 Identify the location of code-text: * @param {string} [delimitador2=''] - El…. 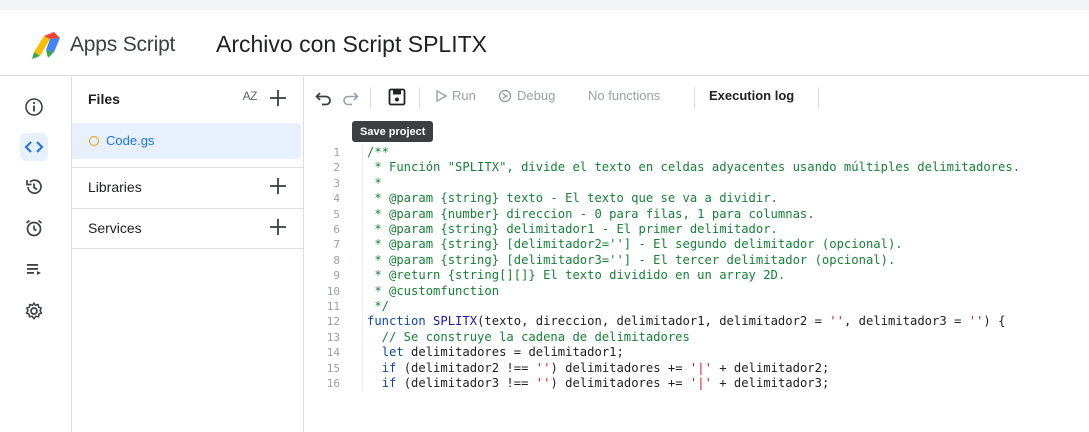
(635, 244).